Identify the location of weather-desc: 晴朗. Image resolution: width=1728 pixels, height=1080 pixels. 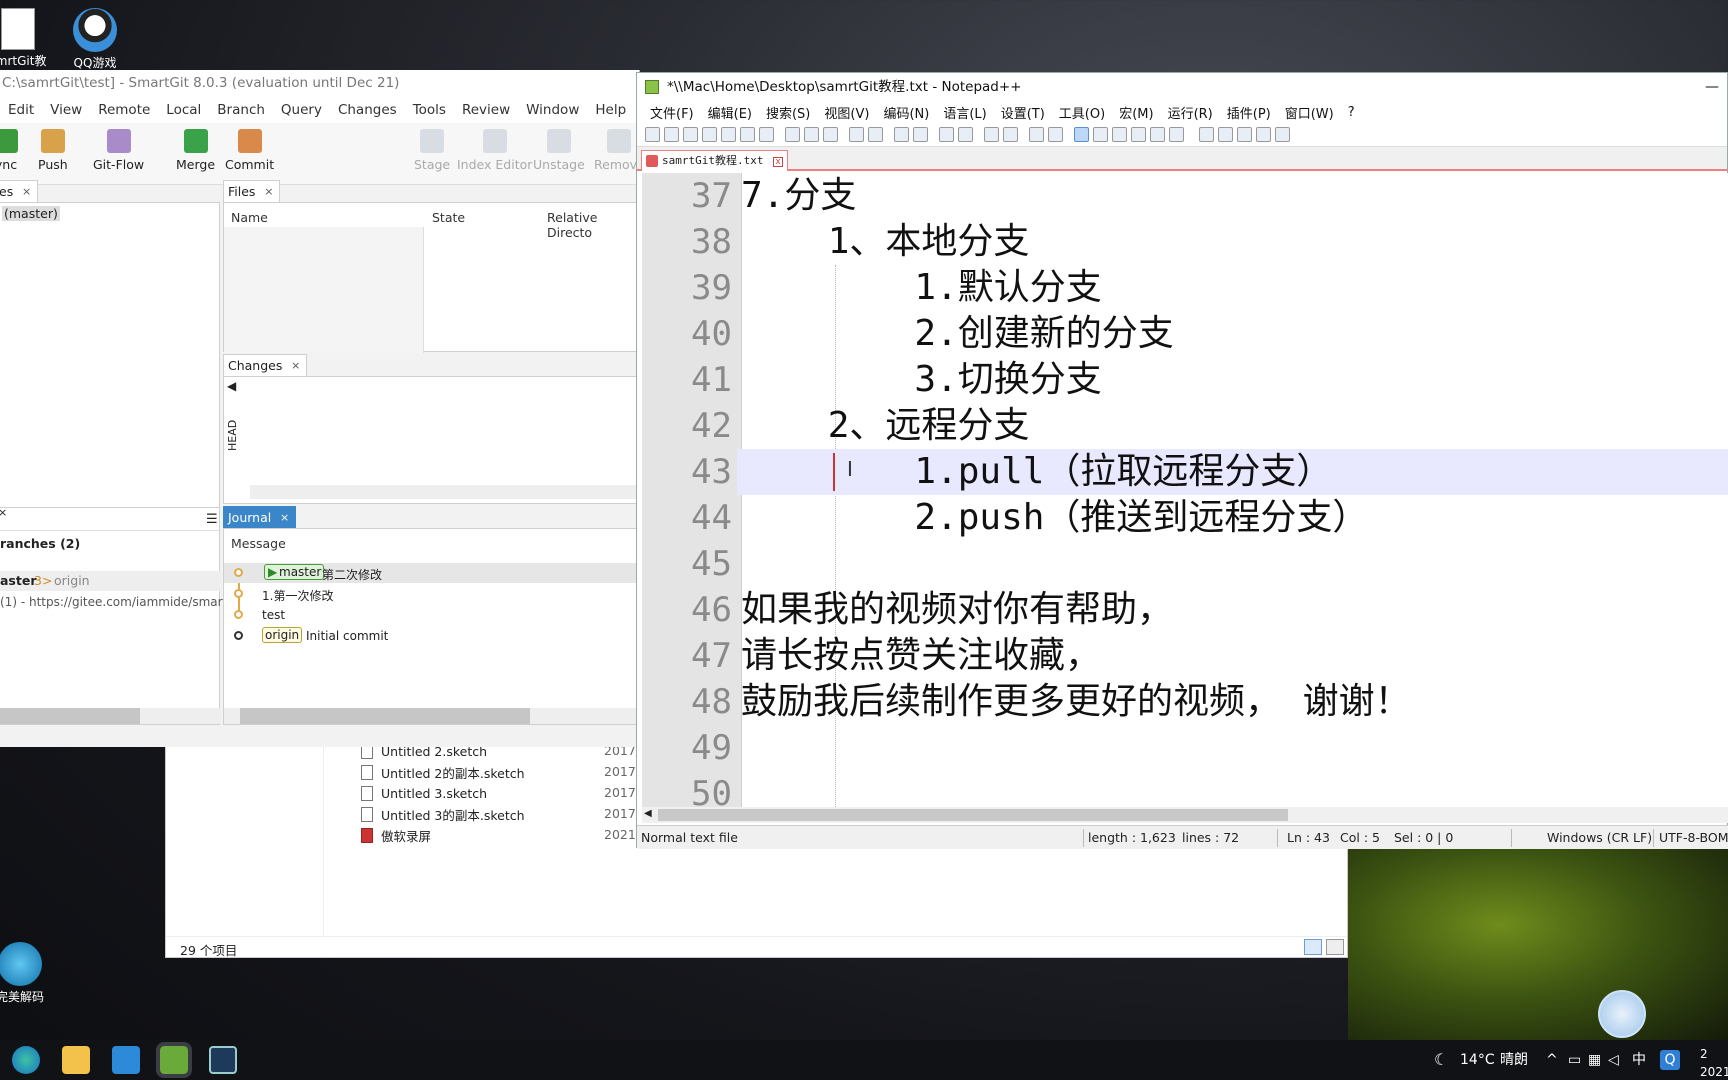
(1514, 1060).